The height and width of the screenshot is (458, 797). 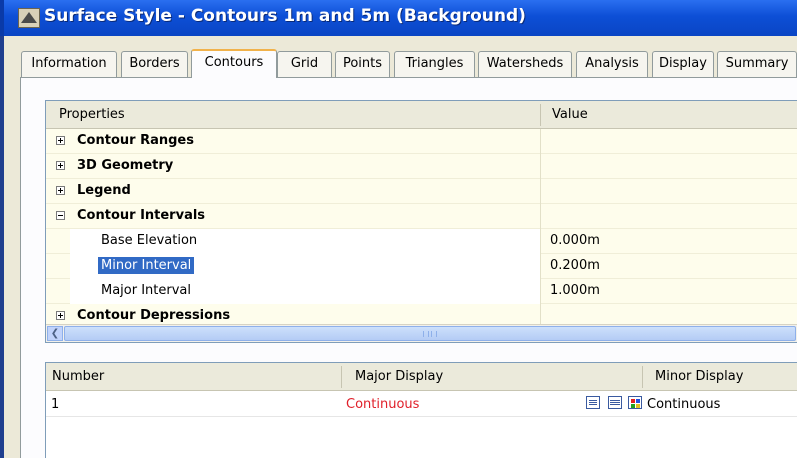 I want to click on column-header-value: Value, so click(x=570, y=114).